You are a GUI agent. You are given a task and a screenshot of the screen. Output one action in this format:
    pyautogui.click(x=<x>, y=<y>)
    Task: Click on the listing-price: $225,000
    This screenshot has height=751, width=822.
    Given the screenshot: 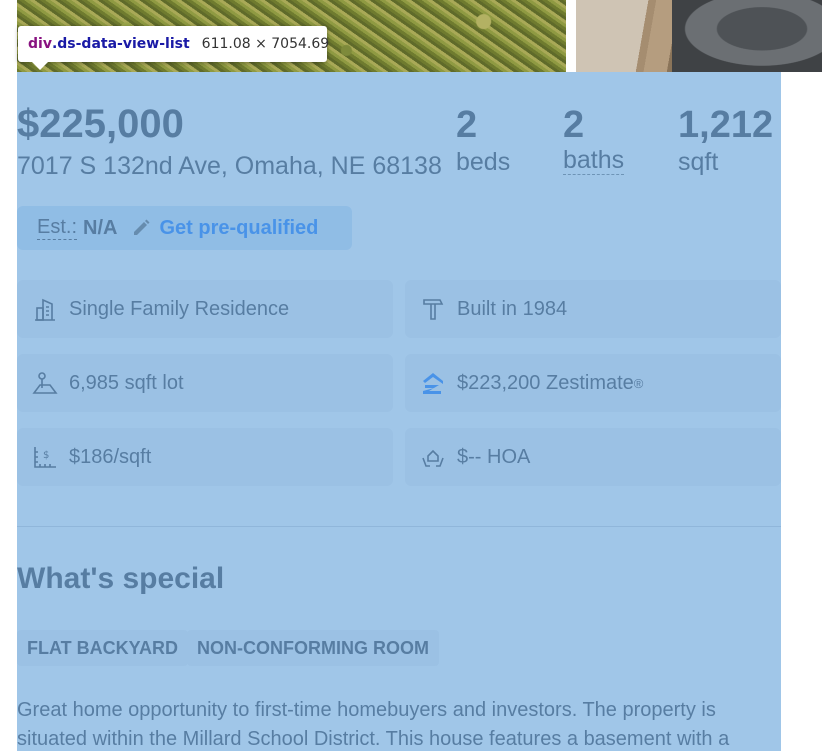 What is the action you would take?
    pyautogui.click(x=100, y=124)
    